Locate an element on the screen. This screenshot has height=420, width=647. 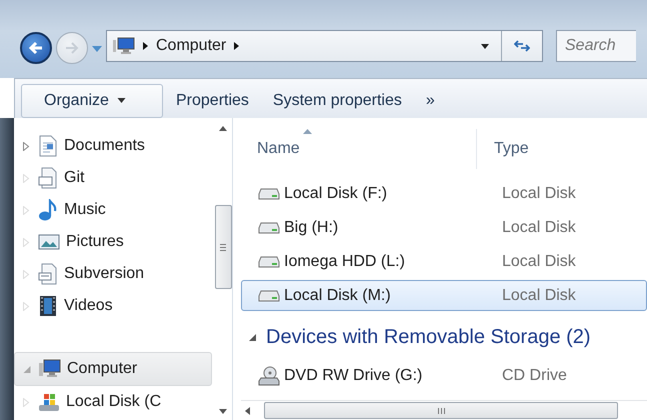
sidebar-item: Pictures is located at coordinates (114, 242).